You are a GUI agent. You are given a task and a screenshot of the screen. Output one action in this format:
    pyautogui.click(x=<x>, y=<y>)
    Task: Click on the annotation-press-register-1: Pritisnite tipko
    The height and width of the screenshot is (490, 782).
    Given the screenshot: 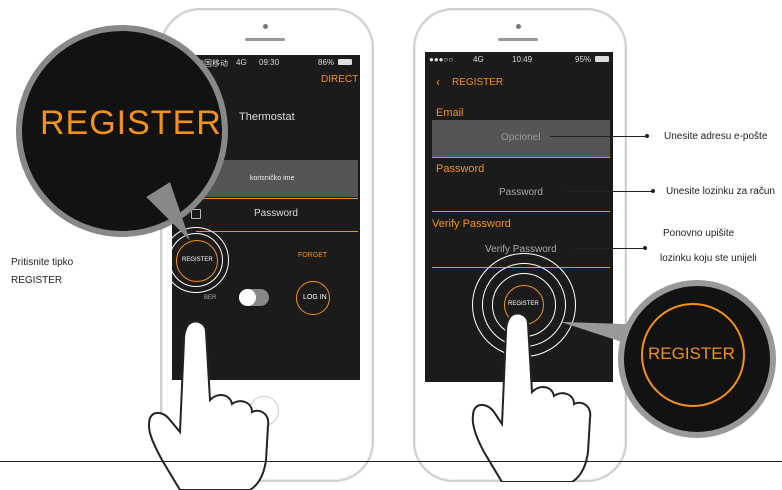 What is the action you would take?
    pyautogui.click(x=42, y=262)
    